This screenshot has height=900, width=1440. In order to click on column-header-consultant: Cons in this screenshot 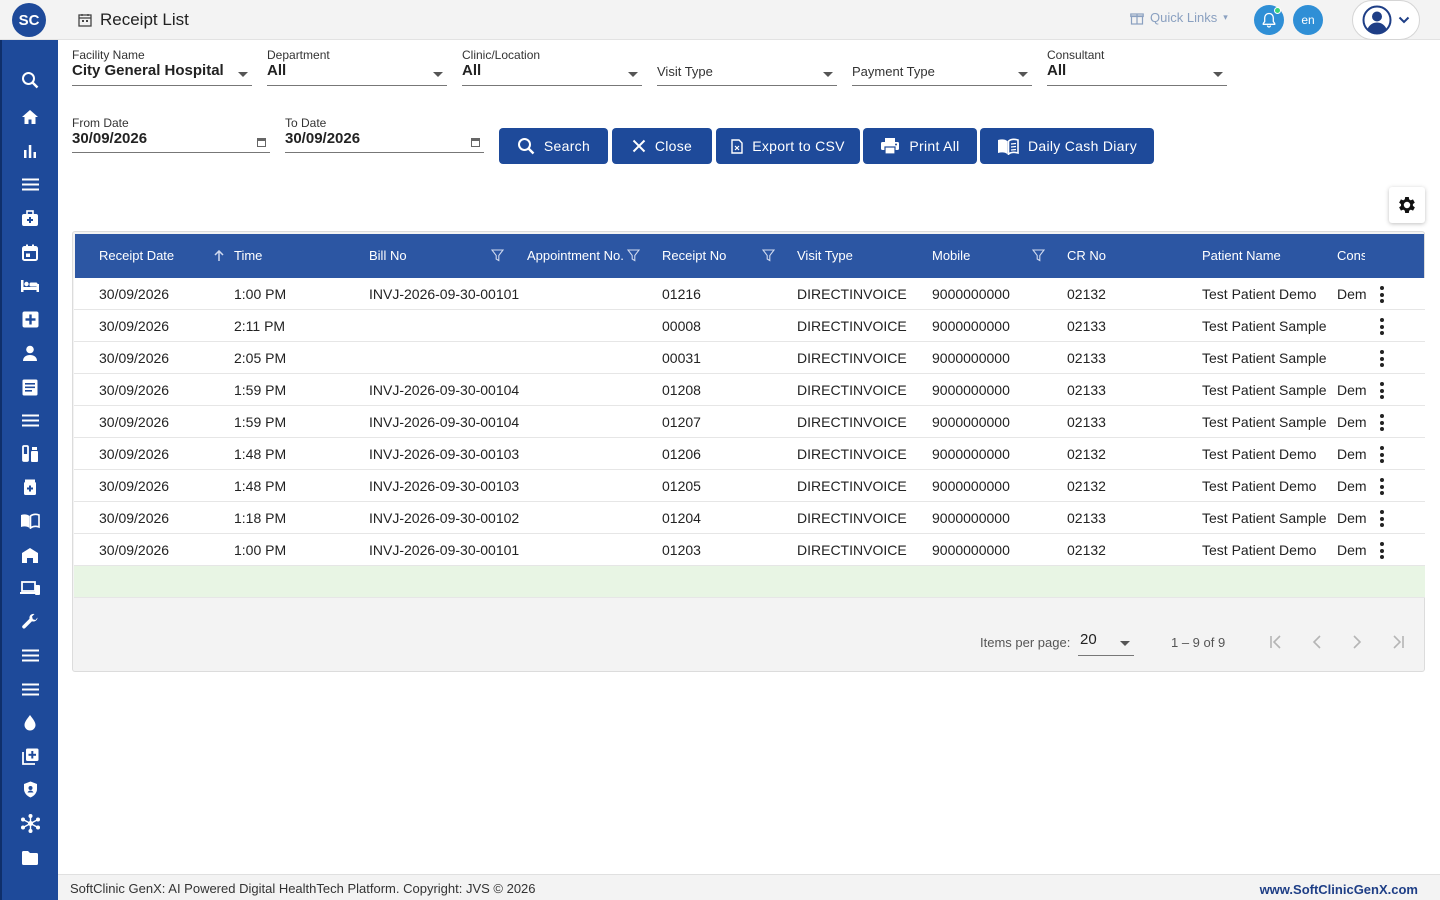, I will do `click(1351, 256)`.